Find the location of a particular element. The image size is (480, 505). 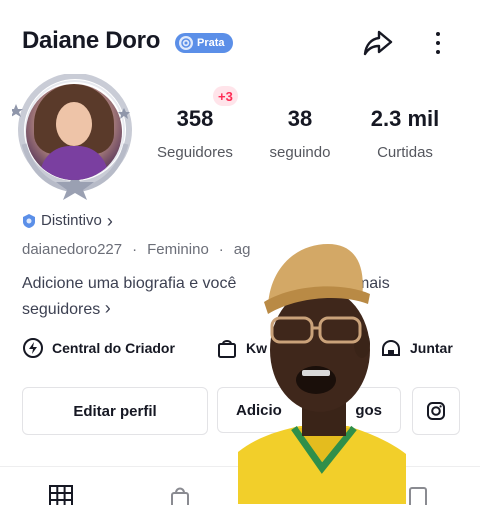

shopping-bag-icon is located at coordinates (227, 349).